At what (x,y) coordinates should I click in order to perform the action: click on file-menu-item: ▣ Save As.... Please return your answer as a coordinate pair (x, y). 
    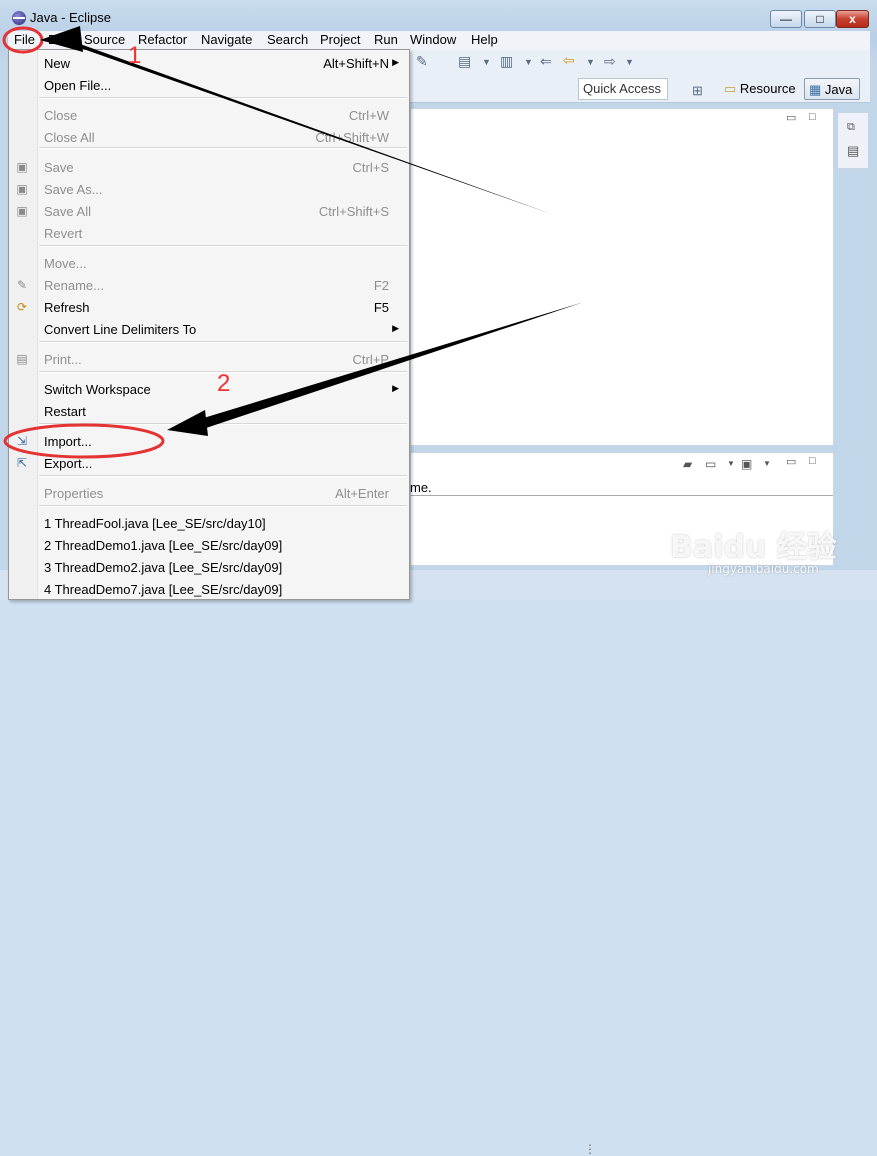
    Looking at the image, I should click on (209, 189).